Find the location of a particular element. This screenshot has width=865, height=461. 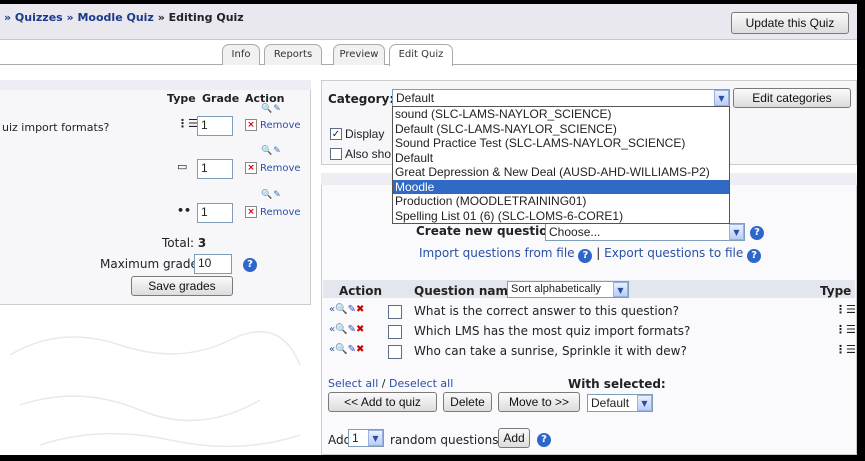

quiz-panel-header-strip is located at coordinates (155, 85).